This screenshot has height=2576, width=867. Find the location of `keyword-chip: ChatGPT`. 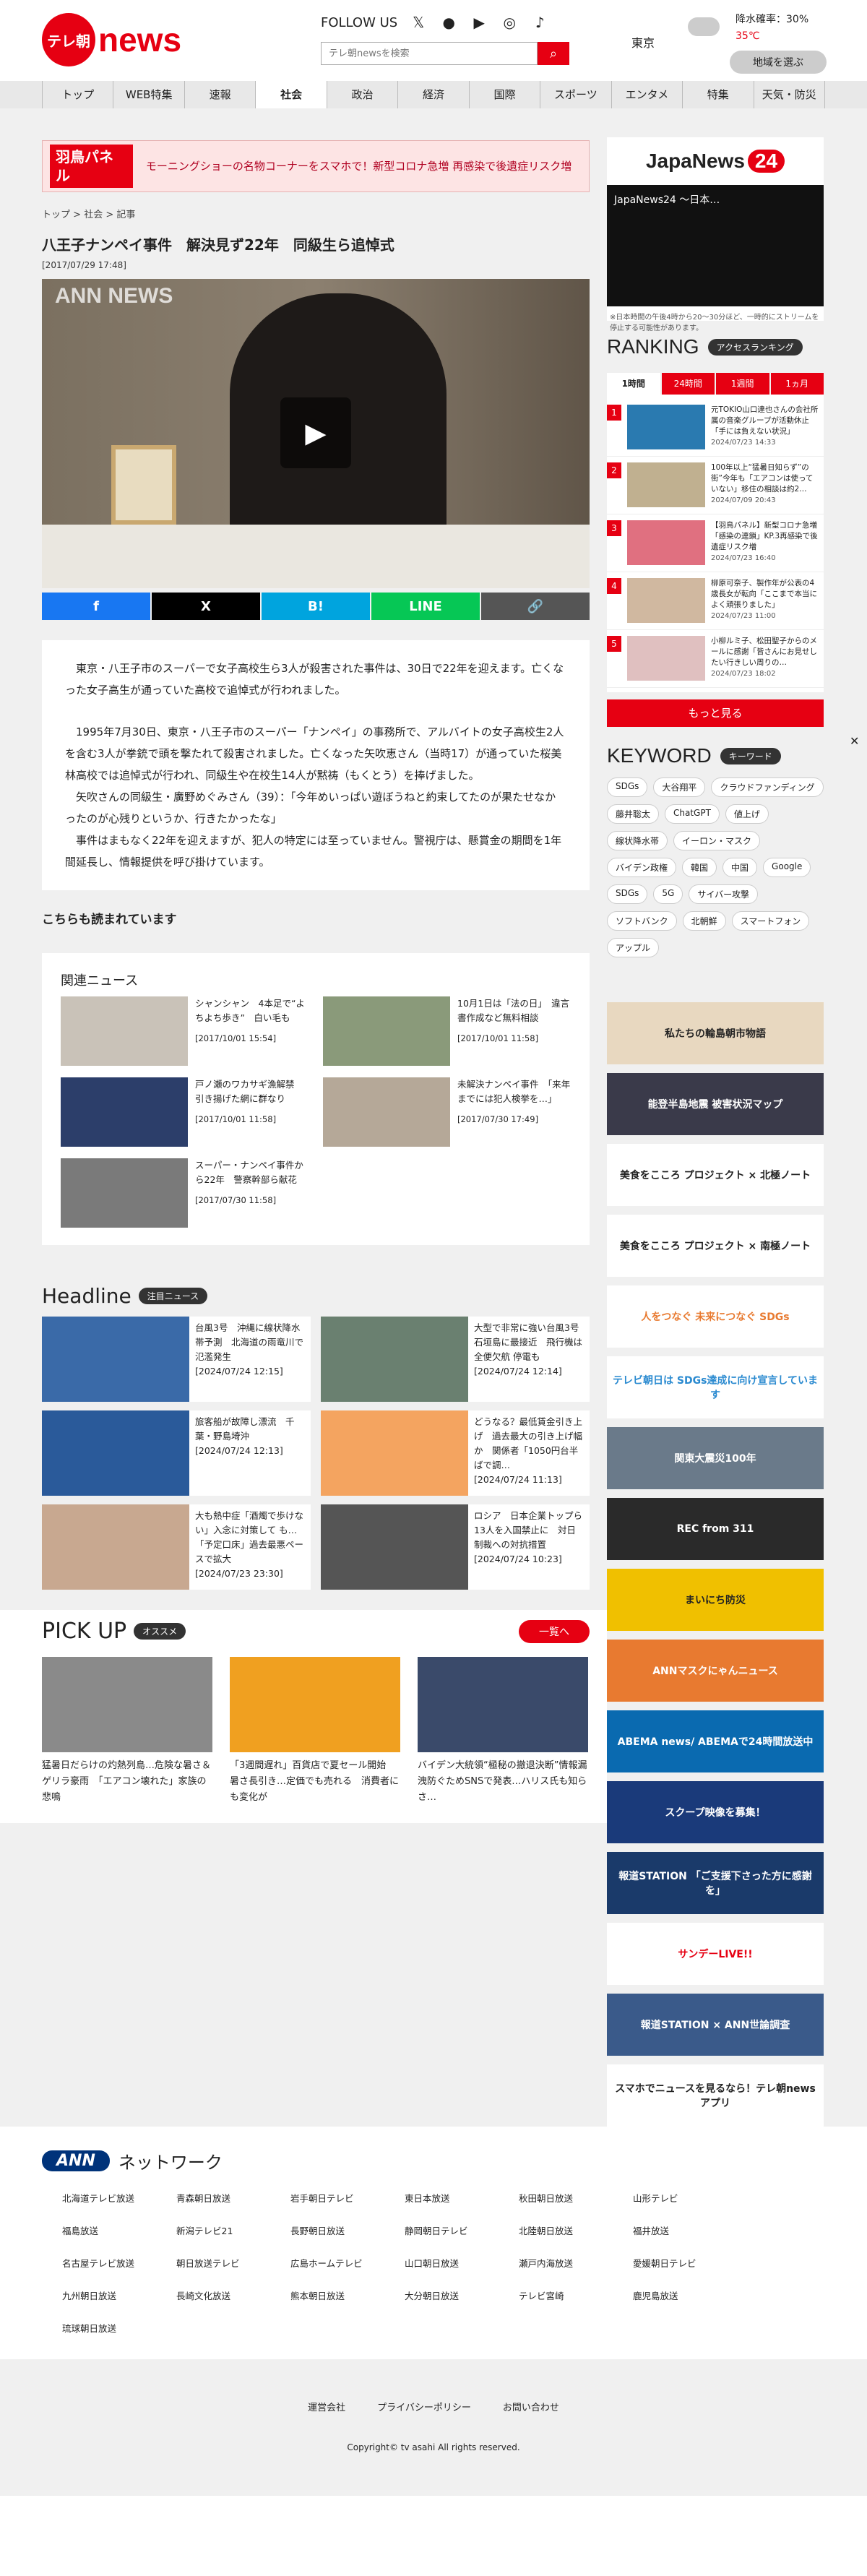

keyword-chip: ChatGPT is located at coordinates (692, 814).